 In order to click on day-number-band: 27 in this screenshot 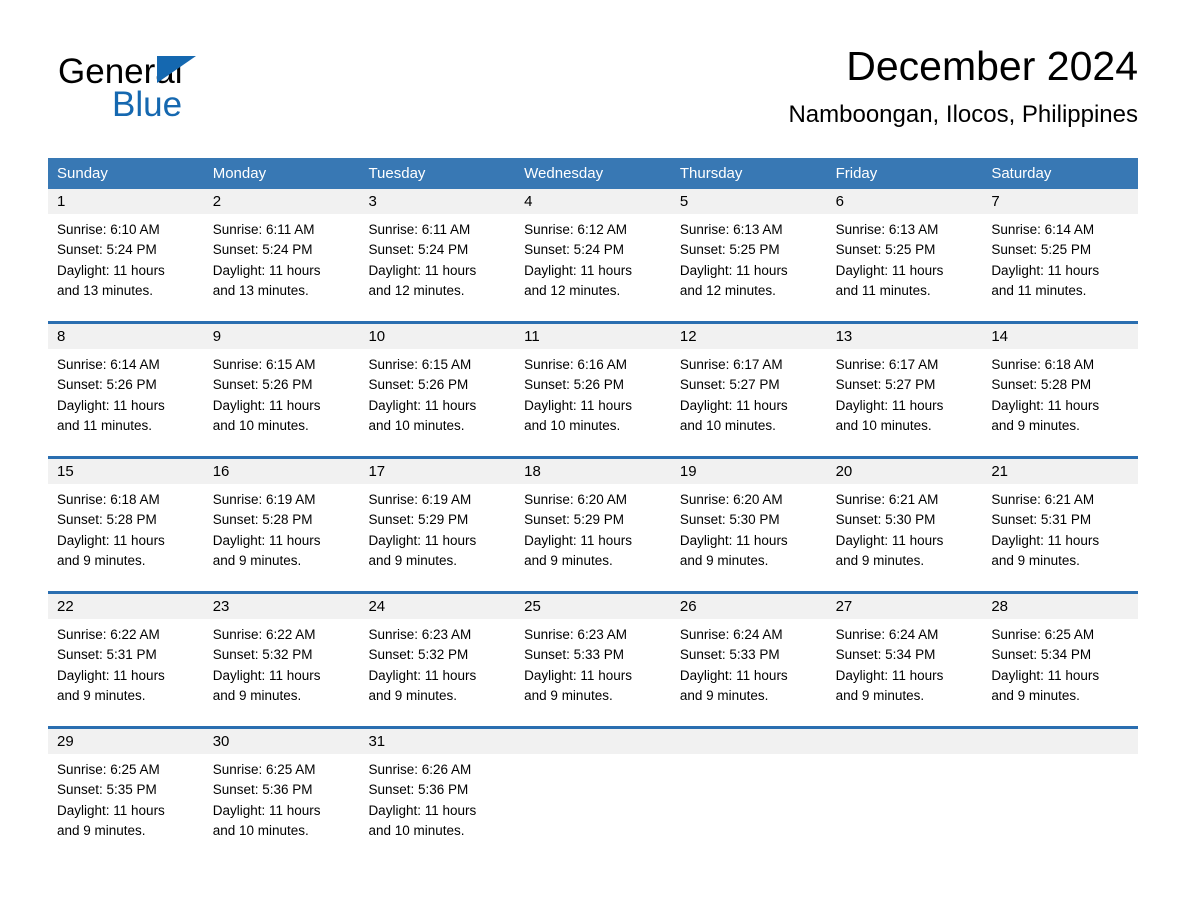, I will do `click(904, 606)`.